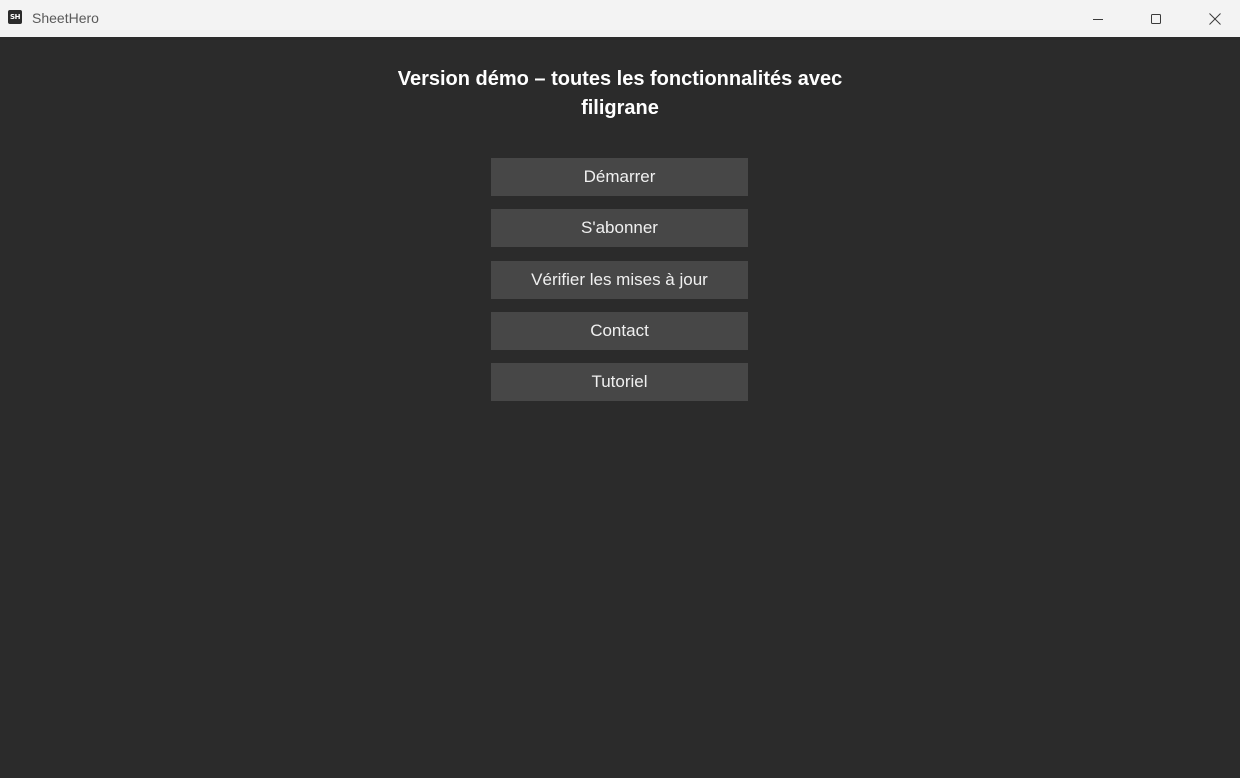 The height and width of the screenshot is (778, 1240). What do you see at coordinates (65, 18) in the screenshot?
I see `window-title: SheetHero` at bounding box center [65, 18].